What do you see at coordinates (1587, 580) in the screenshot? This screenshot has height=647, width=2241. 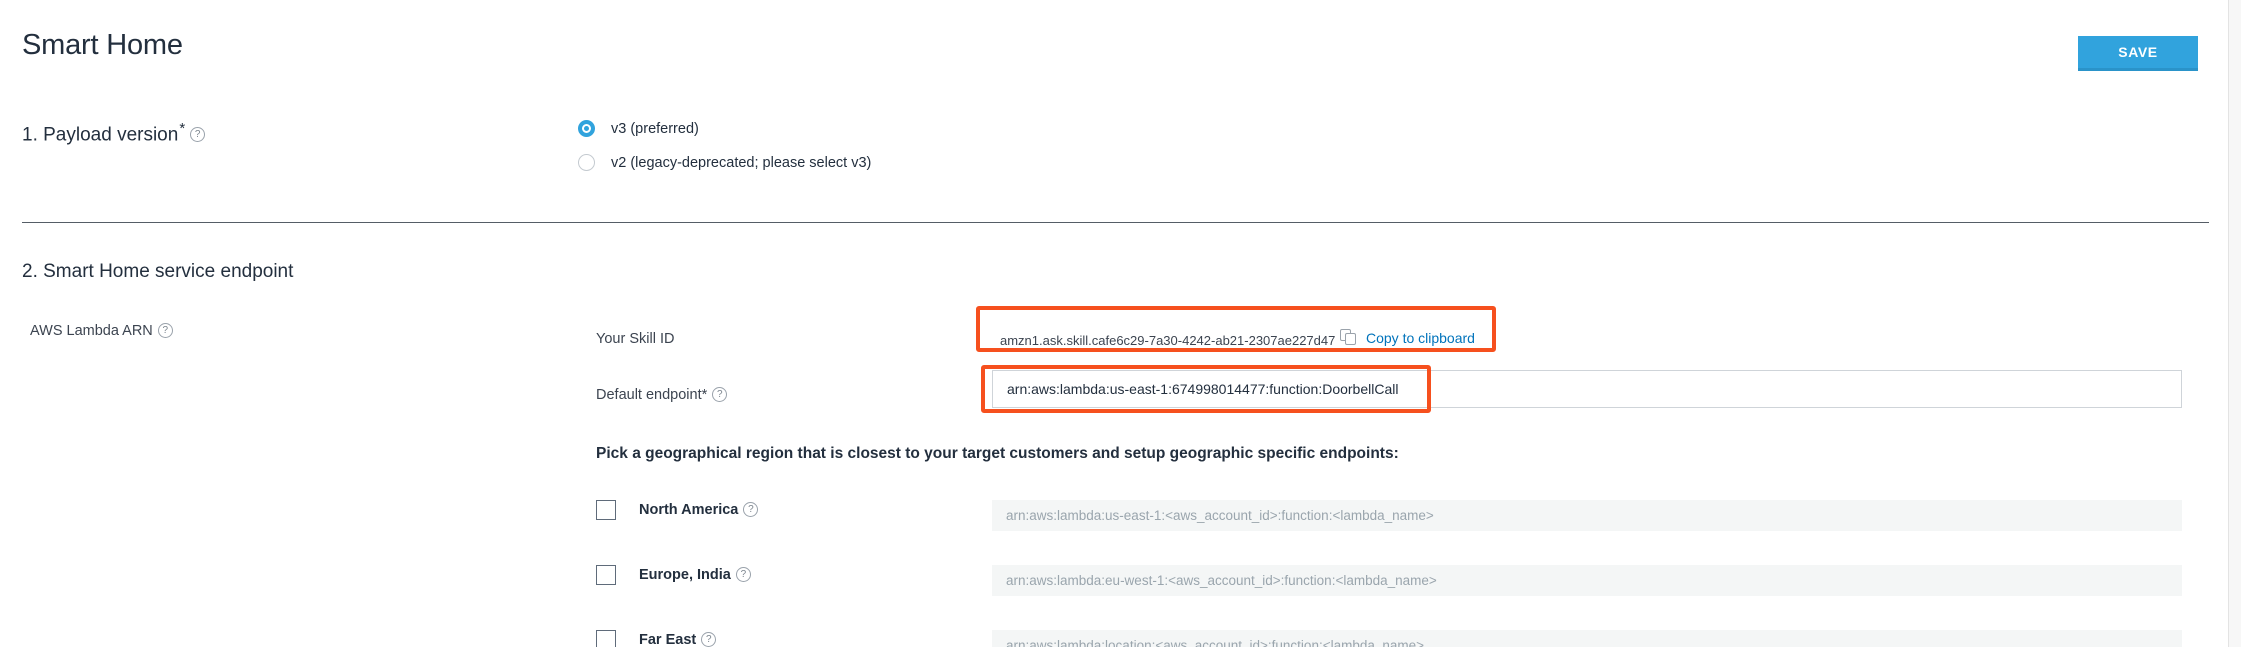 I see `region-endpoint-input-europe-india` at bounding box center [1587, 580].